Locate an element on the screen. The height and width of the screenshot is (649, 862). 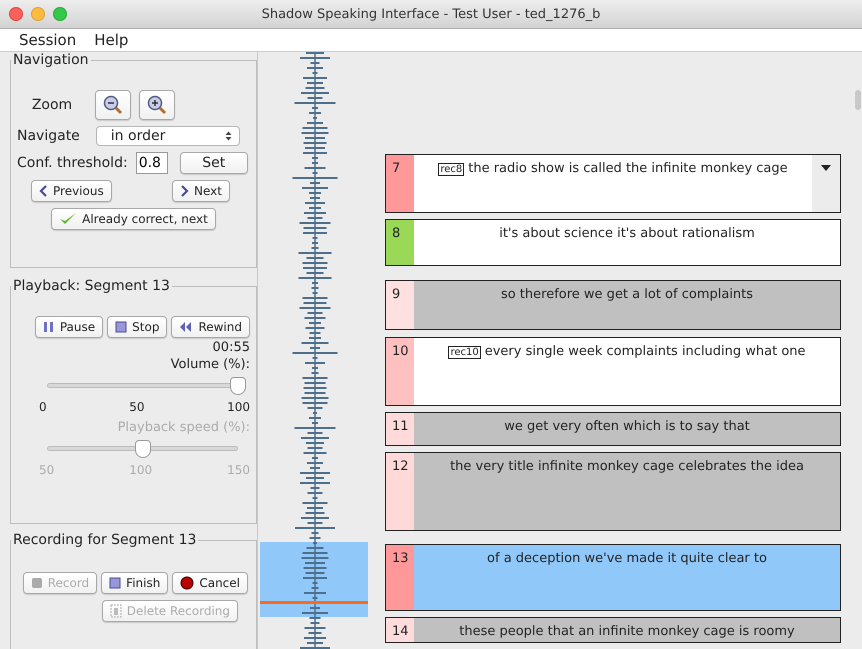
recording-button: Finish is located at coordinates (134, 583).